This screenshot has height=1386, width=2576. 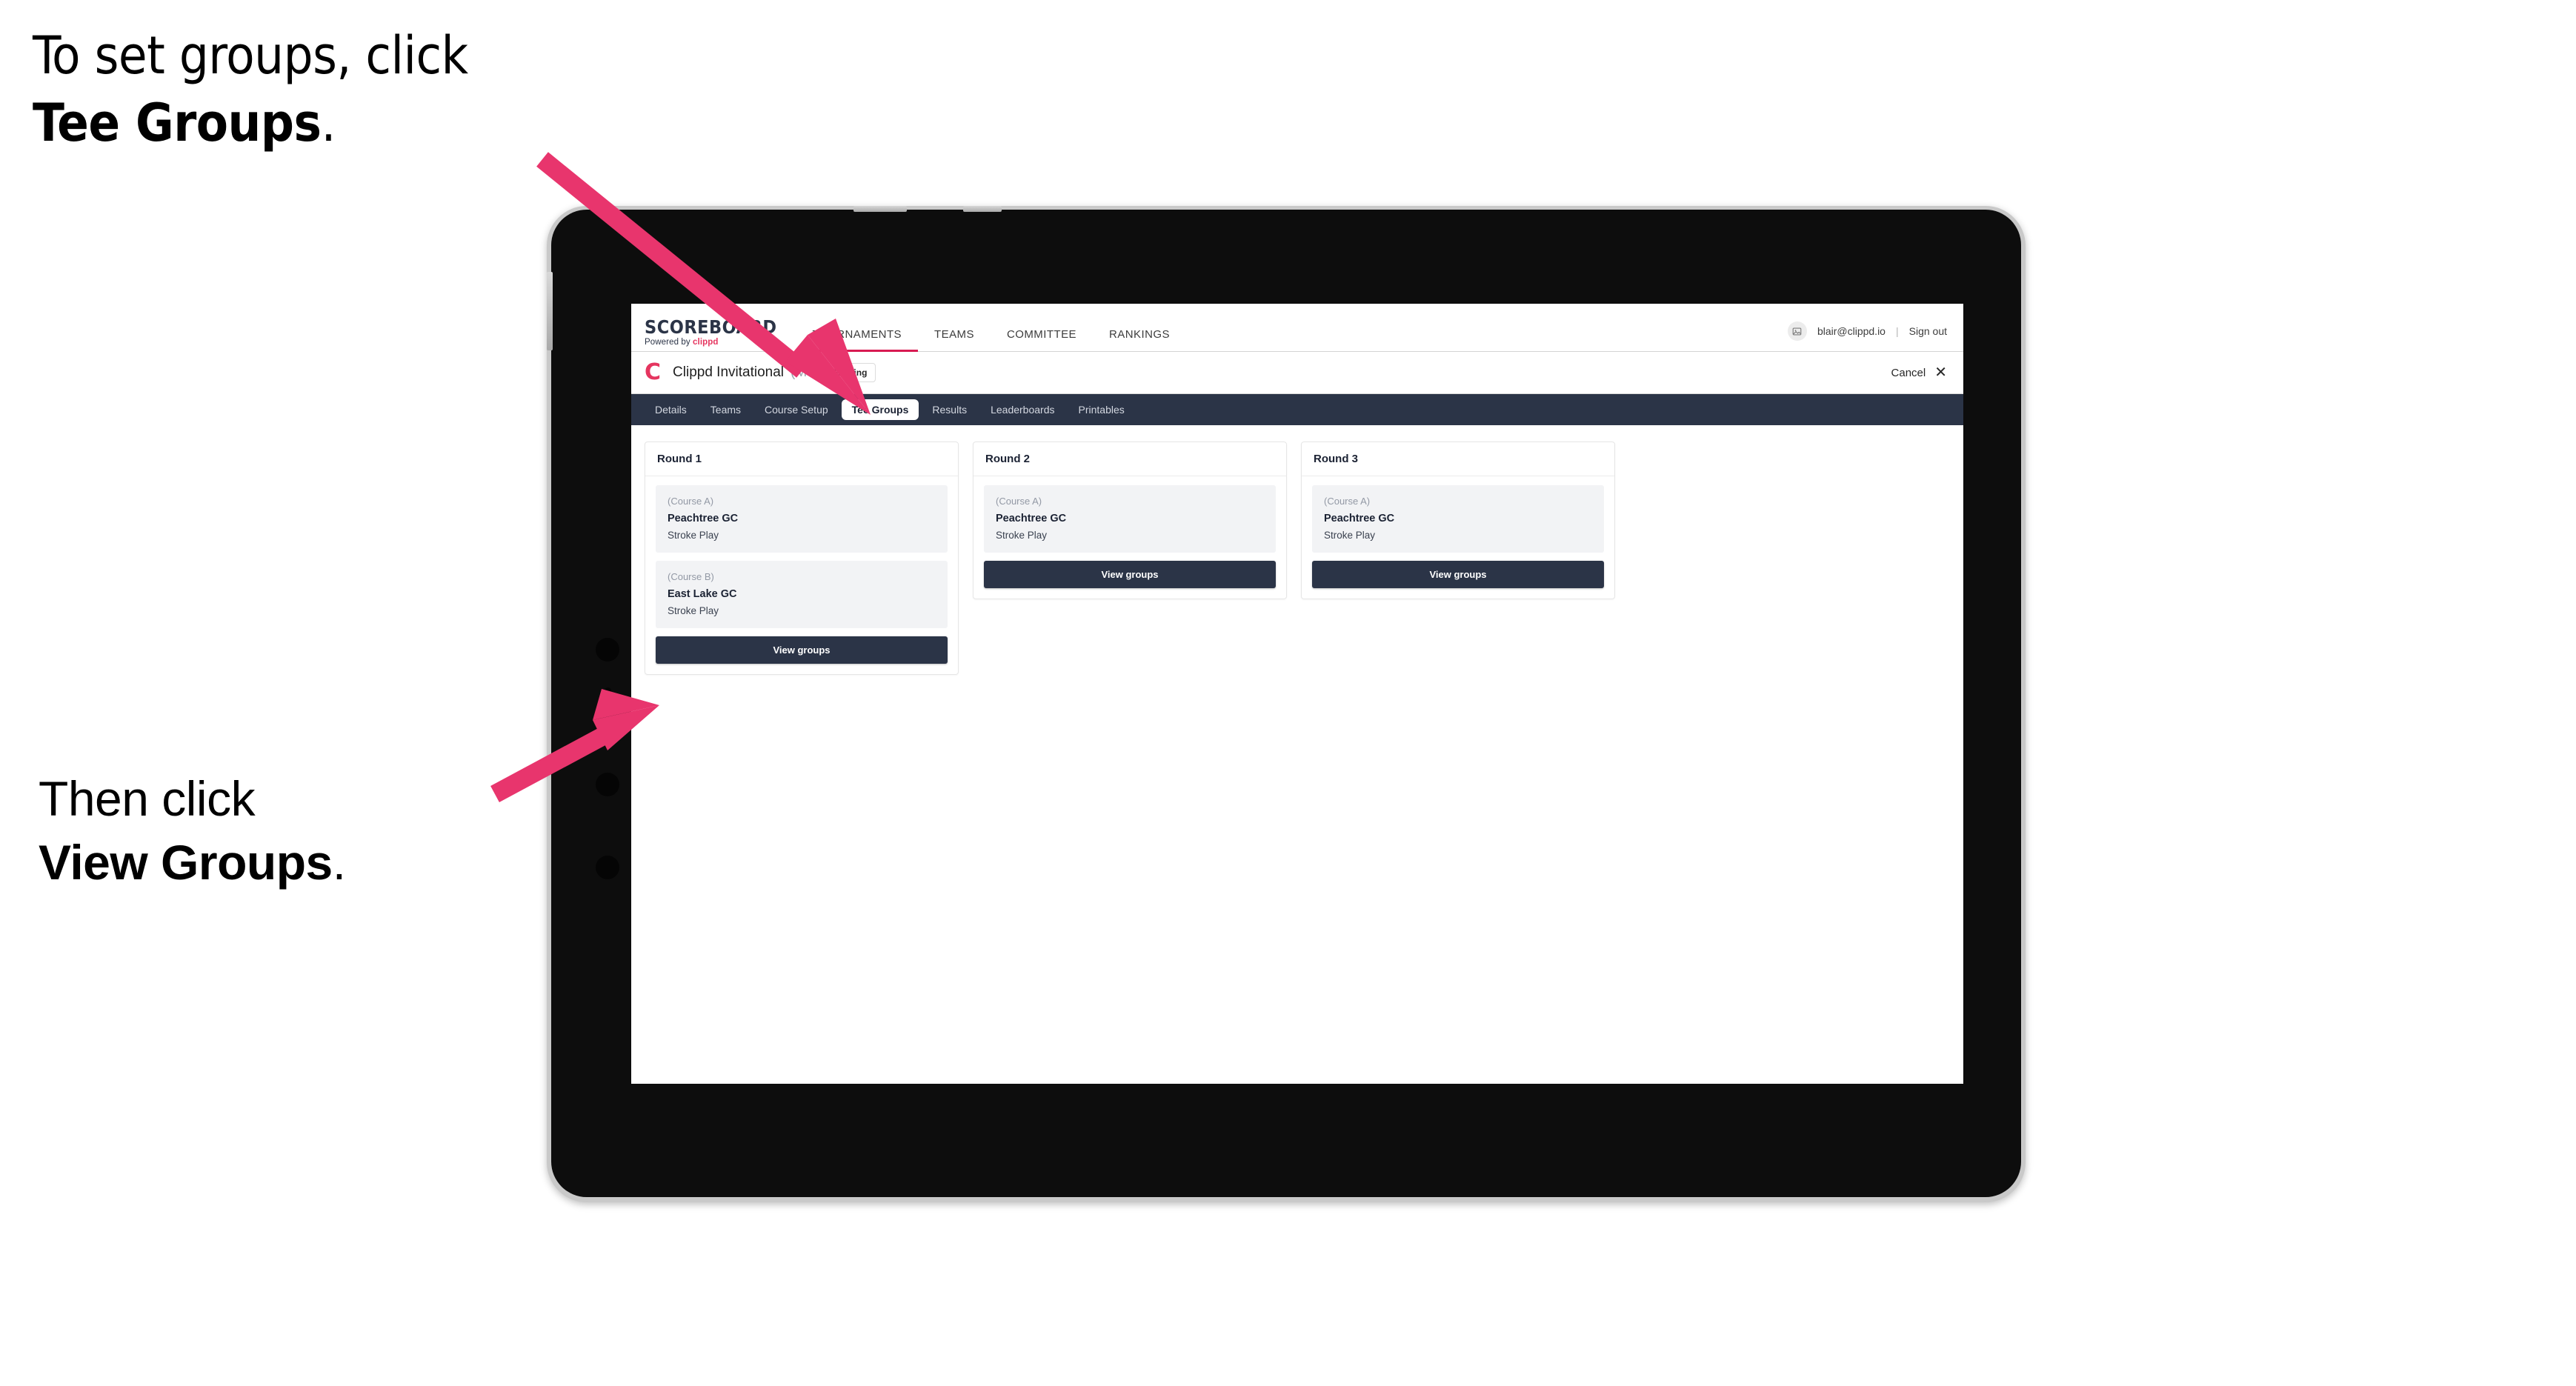 I want to click on logo-tagline: Powered by clippd, so click(x=711, y=342).